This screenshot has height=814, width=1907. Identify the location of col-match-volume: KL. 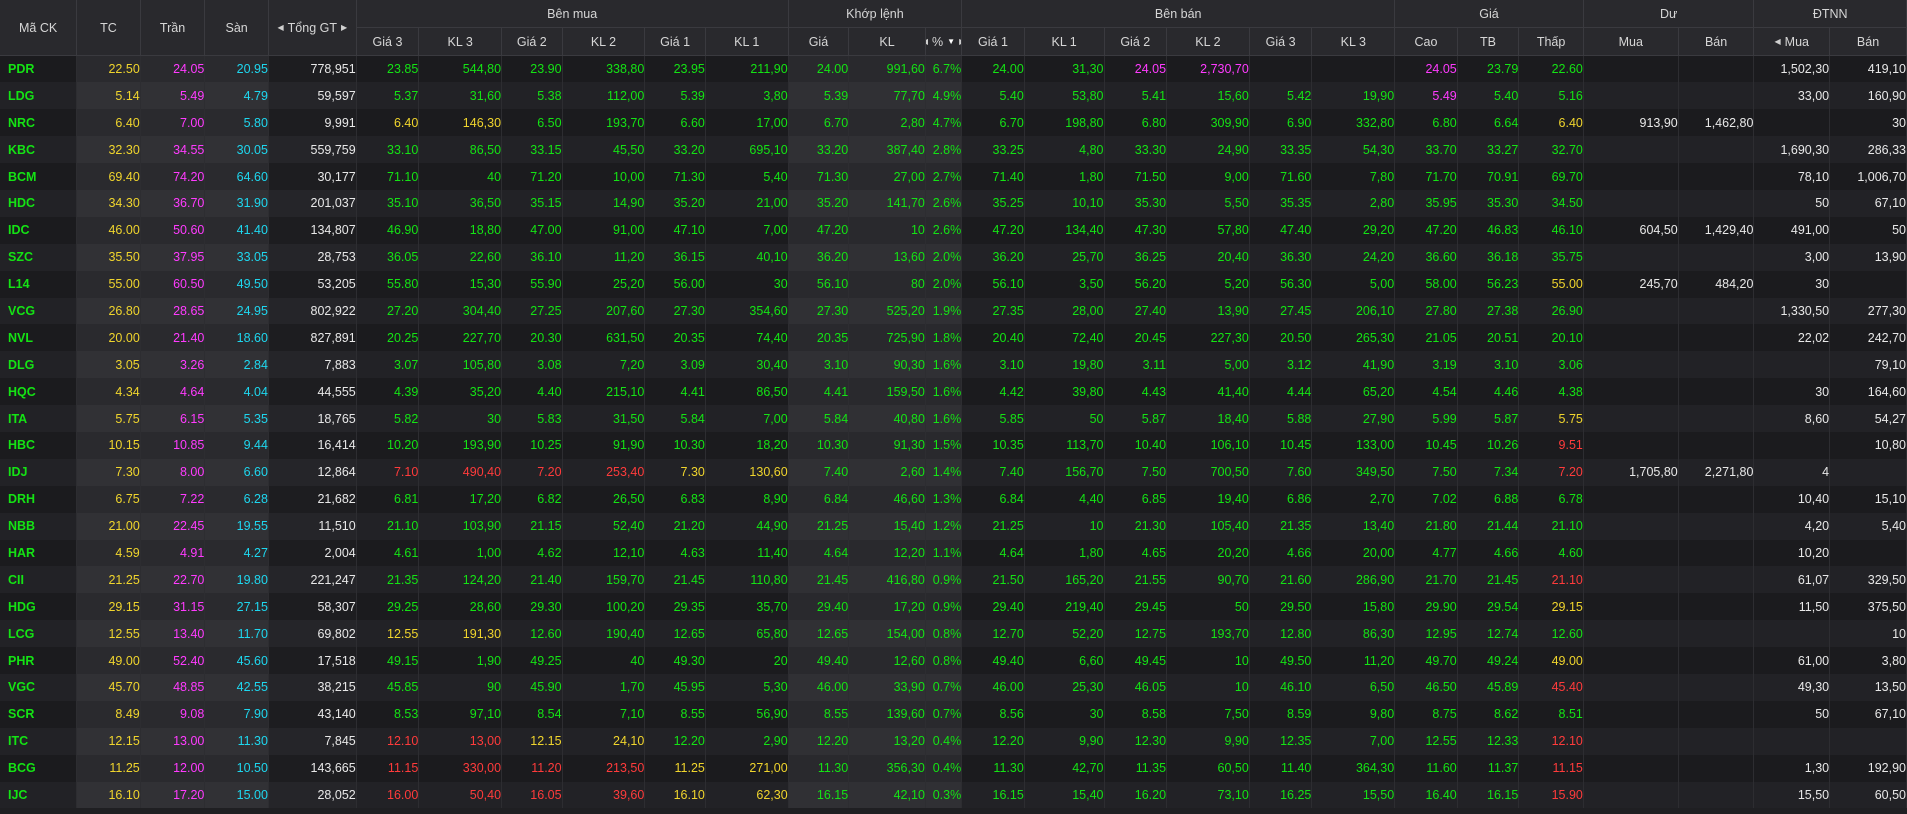
(887, 41).